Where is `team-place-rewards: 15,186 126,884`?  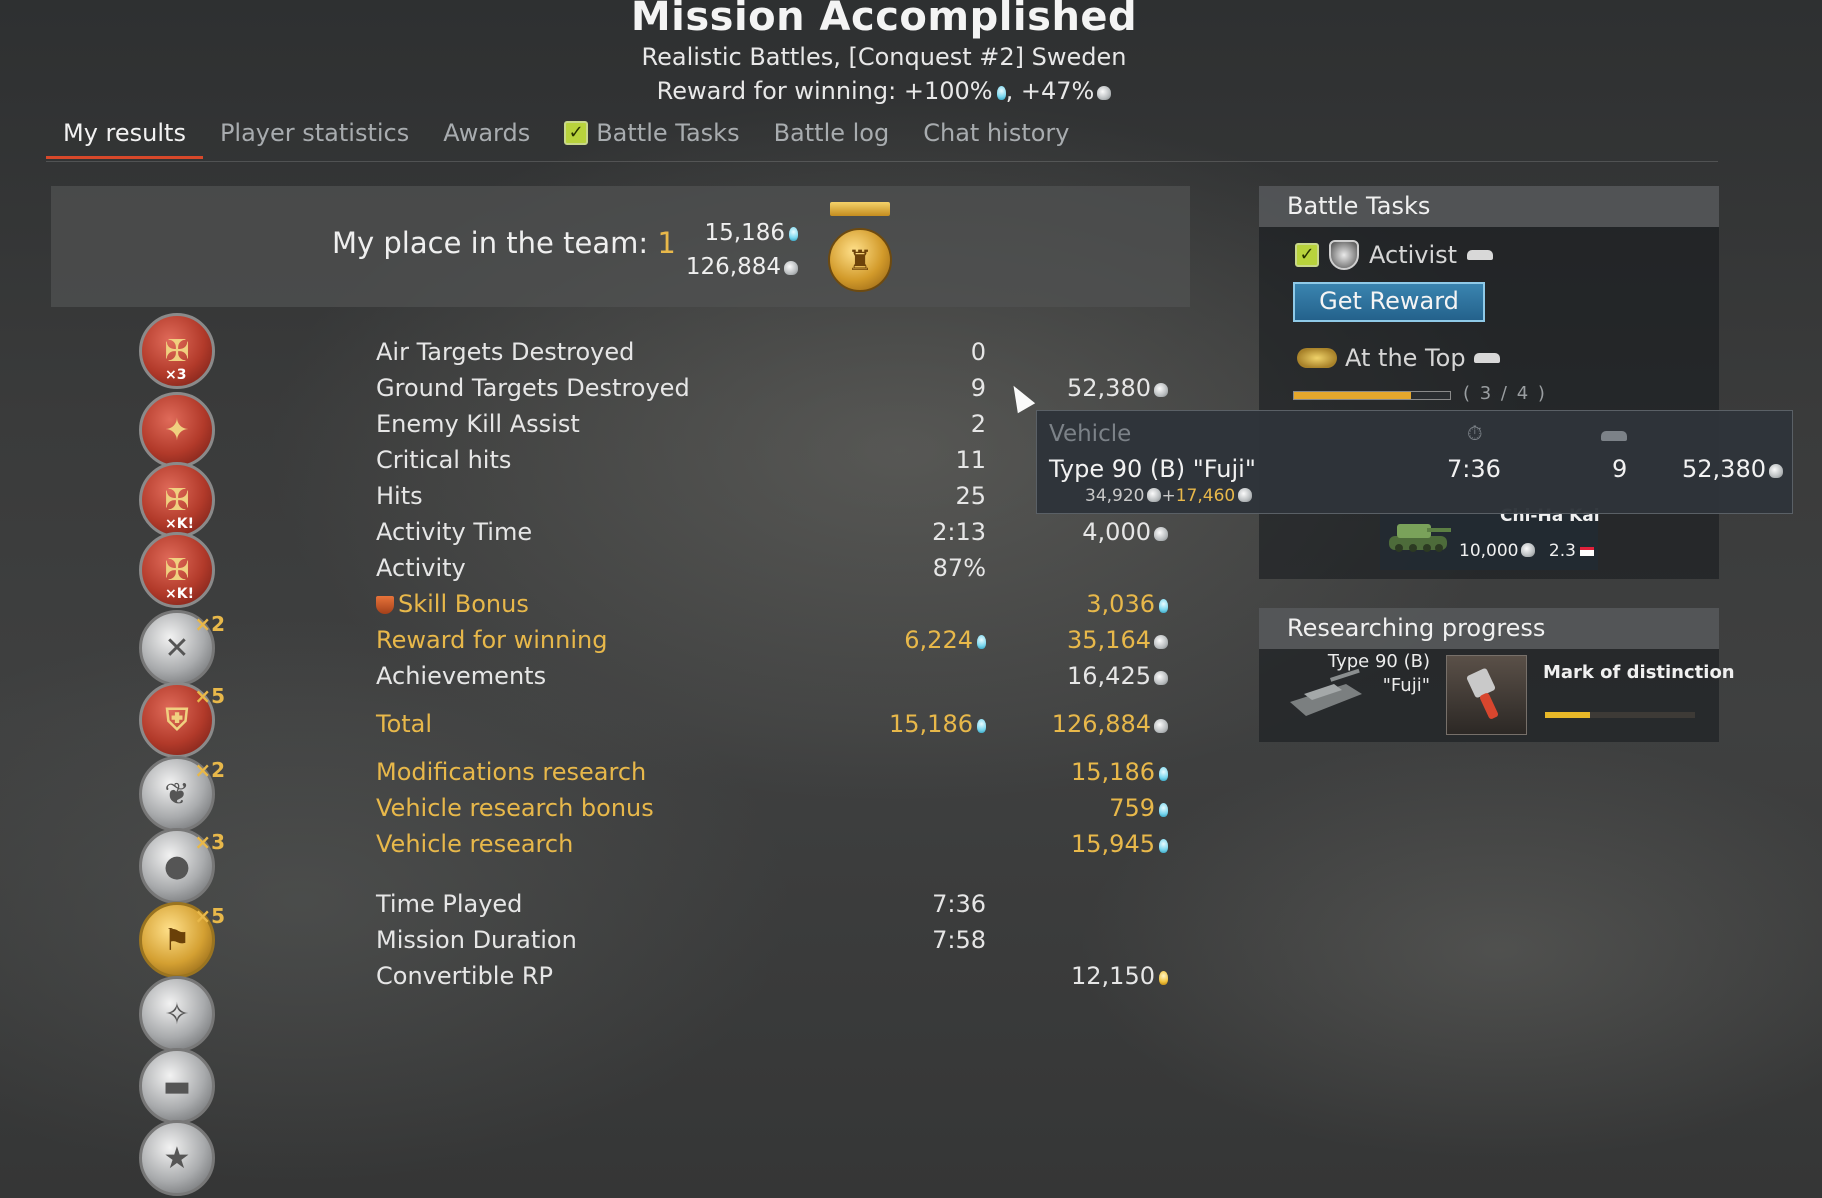 team-place-rewards: 15,186 126,884 is located at coordinates (739, 250).